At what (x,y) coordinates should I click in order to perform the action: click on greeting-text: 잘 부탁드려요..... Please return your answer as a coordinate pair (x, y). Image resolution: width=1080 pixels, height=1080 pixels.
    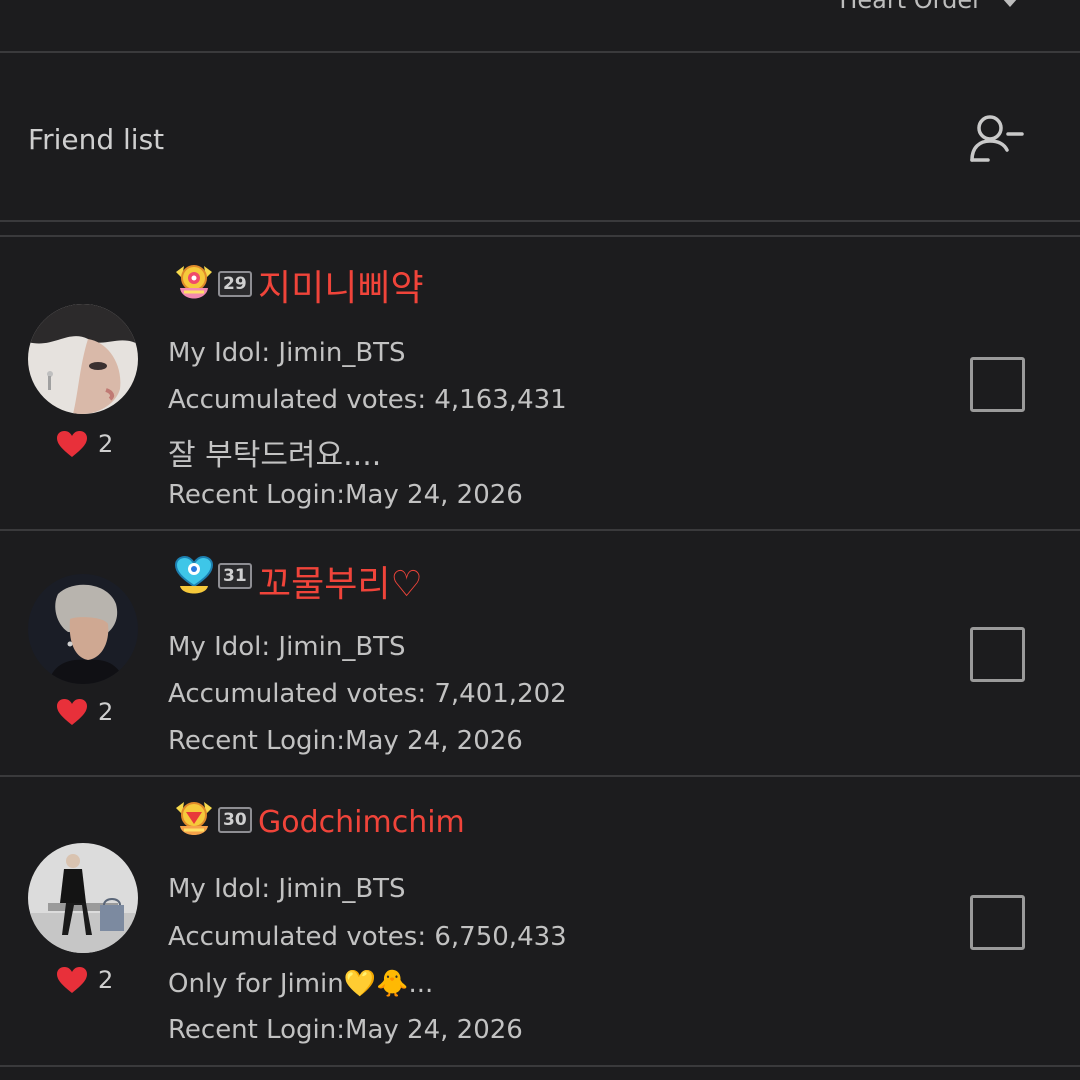
    Looking at the image, I should click on (275, 455).